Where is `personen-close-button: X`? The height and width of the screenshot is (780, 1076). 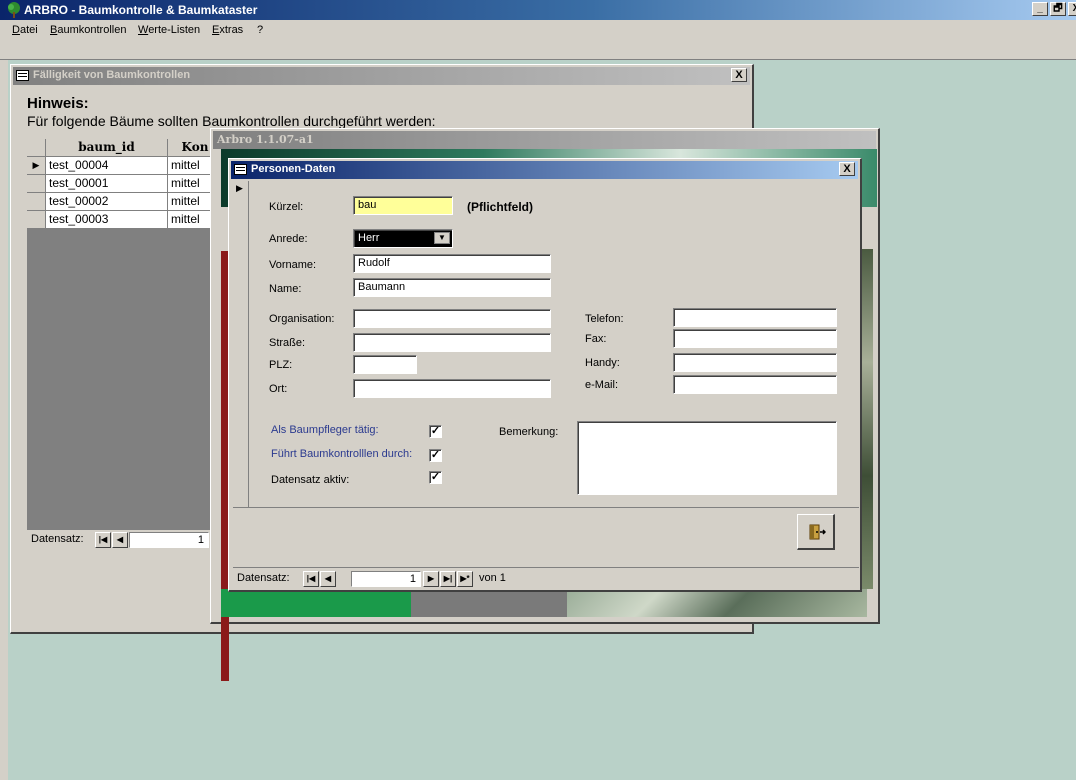
personen-close-button: X is located at coordinates (847, 169).